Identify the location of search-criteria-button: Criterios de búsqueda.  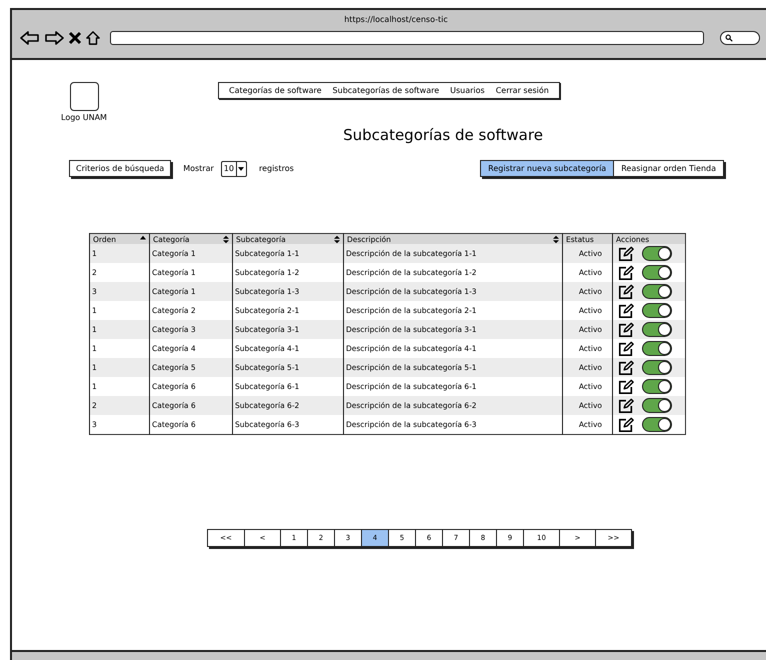
(120, 168).